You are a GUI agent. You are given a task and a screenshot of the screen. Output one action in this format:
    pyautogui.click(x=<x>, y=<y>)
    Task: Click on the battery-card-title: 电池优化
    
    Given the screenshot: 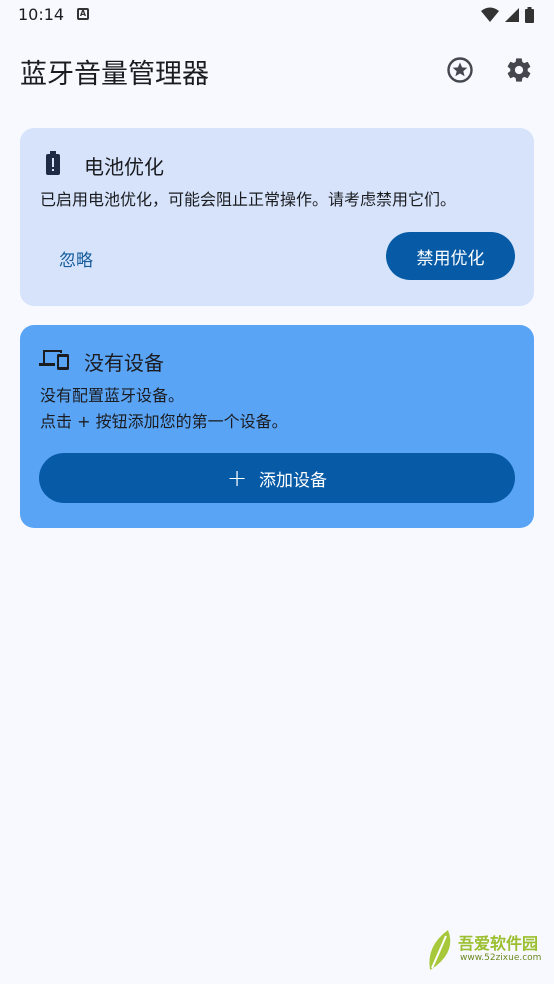 What is the action you would take?
    pyautogui.click(x=124, y=167)
    